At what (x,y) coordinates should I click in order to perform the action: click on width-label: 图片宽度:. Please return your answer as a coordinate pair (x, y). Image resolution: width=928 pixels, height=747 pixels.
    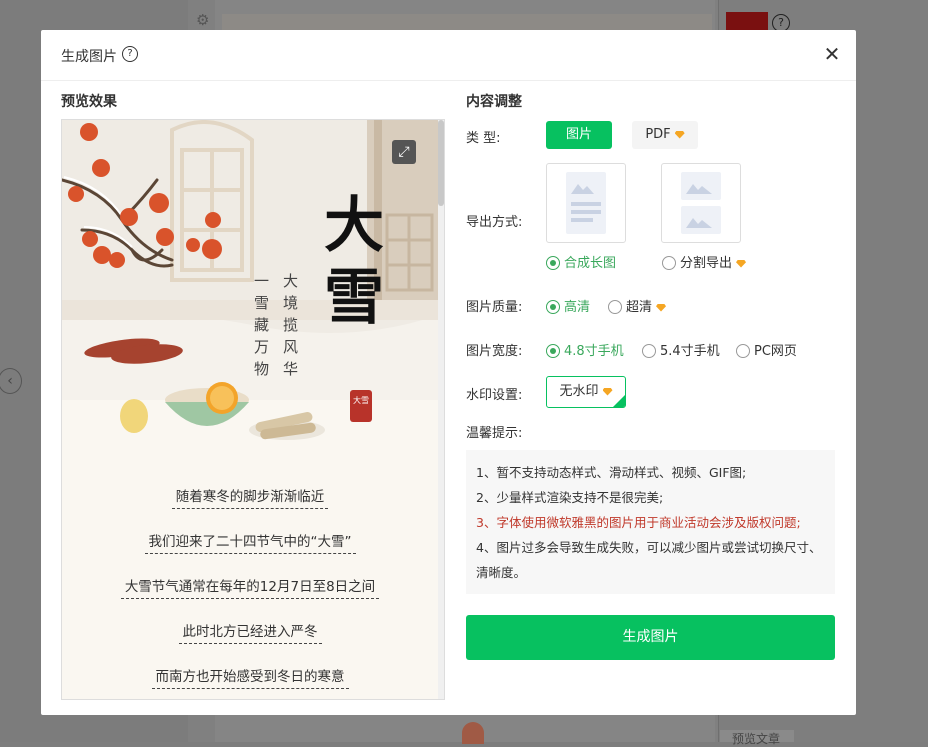
    Looking at the image, I should click on (494, 351).